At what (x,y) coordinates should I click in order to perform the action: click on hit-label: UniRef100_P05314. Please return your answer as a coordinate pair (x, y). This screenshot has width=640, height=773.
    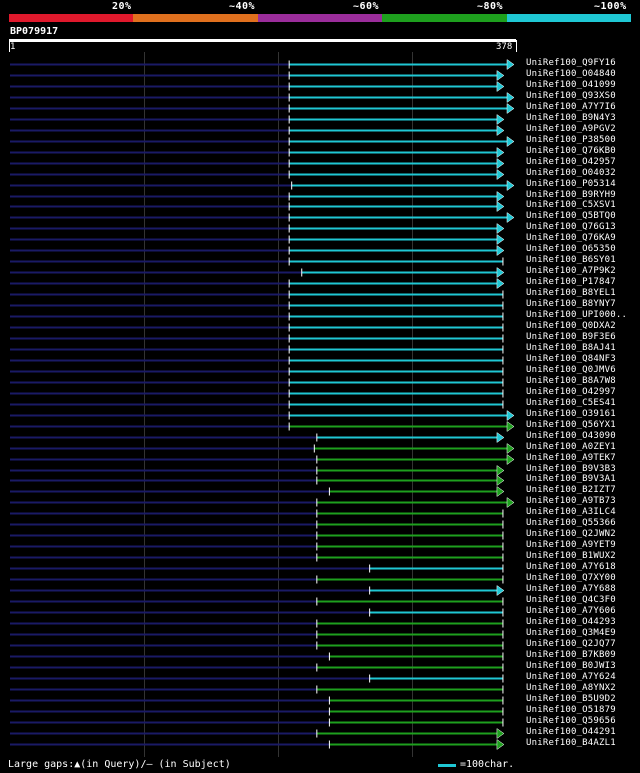
    Looking at the image, I should click on (571, 184).